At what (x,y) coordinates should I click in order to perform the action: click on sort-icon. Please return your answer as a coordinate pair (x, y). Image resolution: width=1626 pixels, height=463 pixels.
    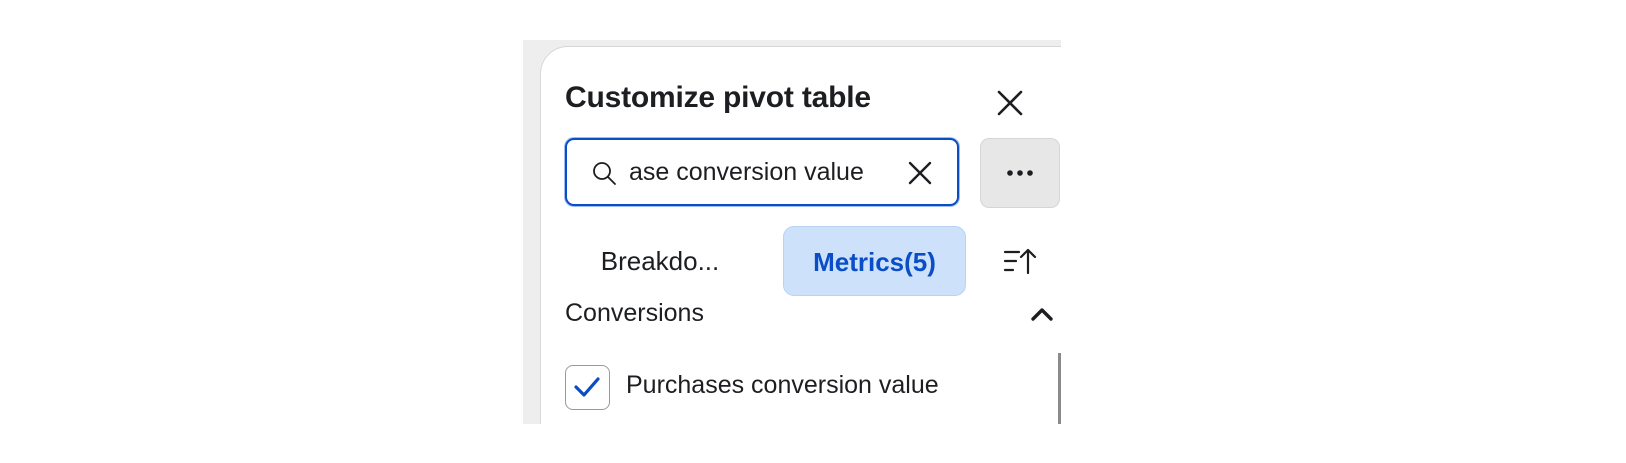
    Looking at the image, I should click on (1020, 261).